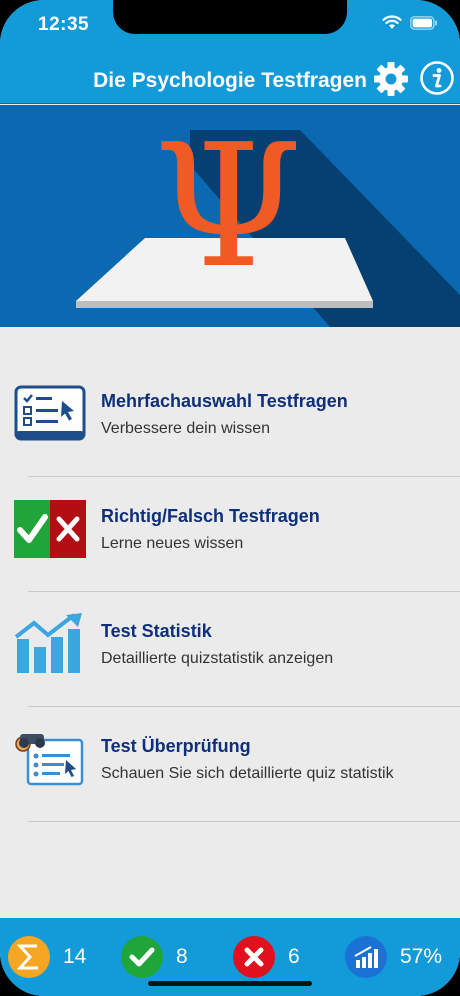 The height and width of the screenshot is (996, 460). I want to click on bar-chart-icon, so click(50, 643).